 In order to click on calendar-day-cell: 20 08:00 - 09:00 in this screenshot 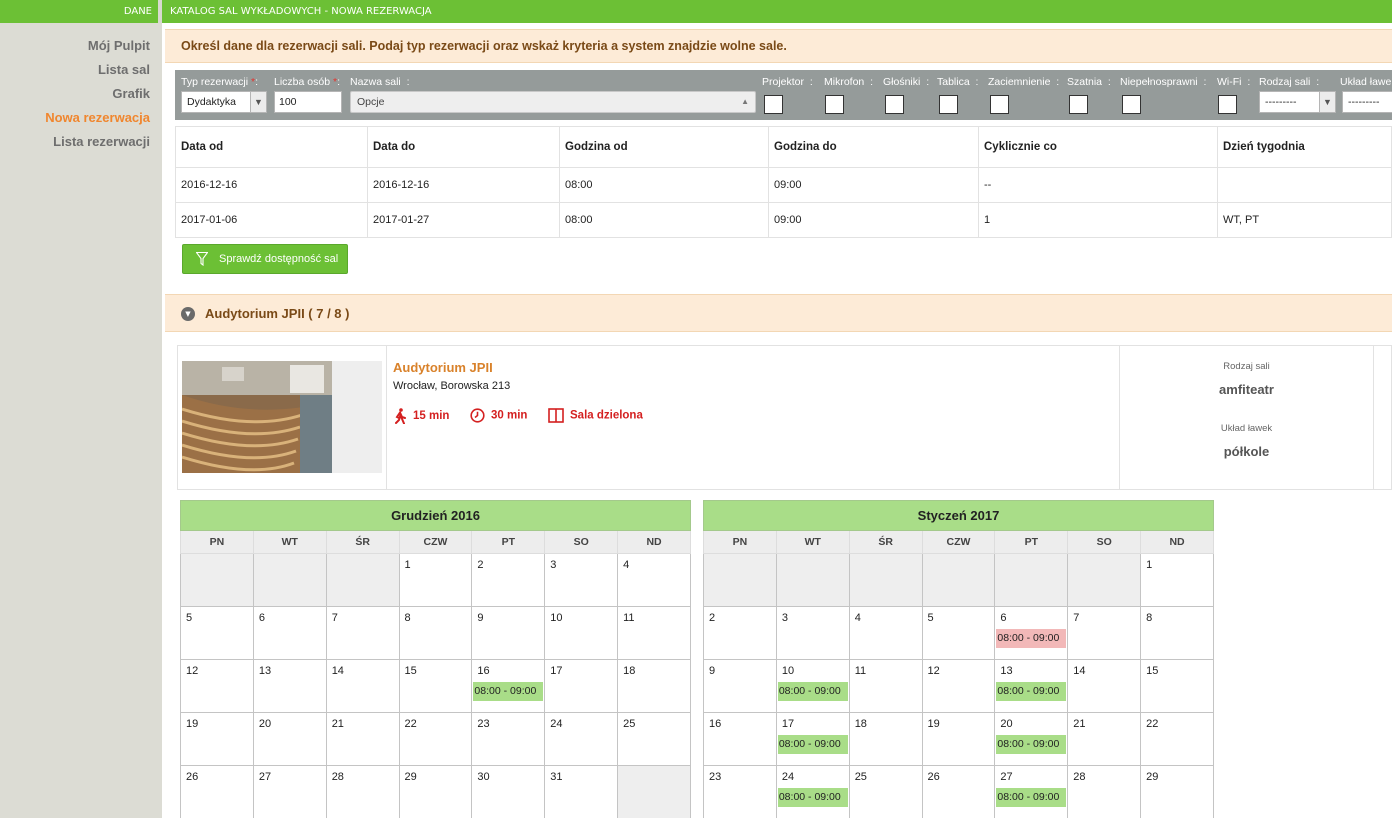, I will do `click(1031, 739)`.